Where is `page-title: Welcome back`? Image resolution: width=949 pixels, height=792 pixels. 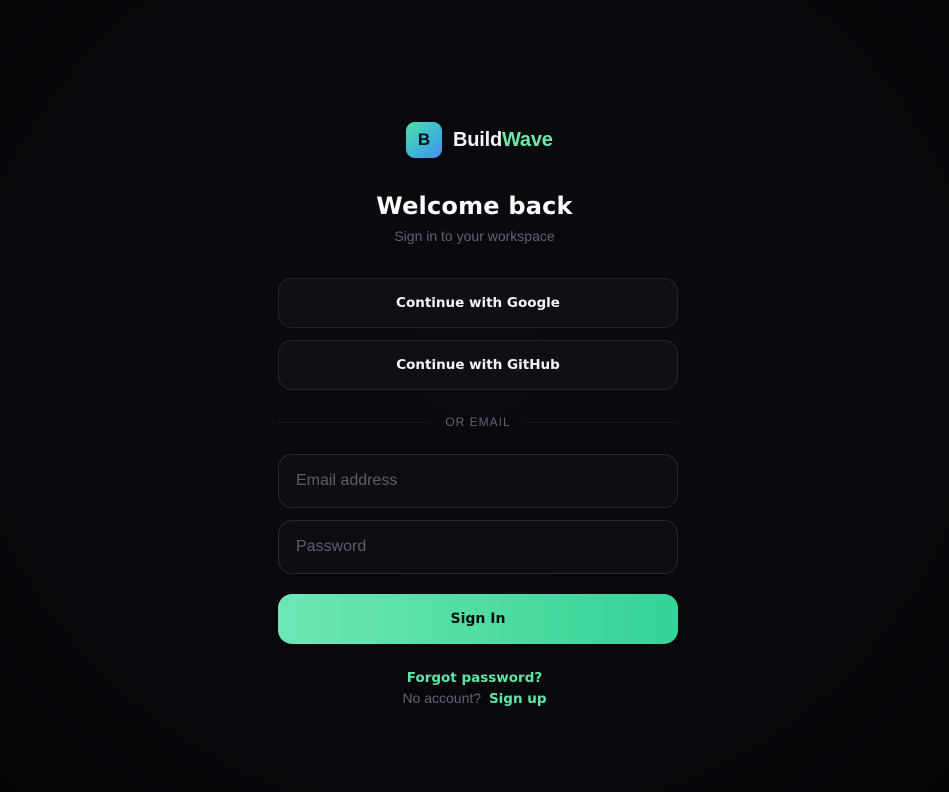 page-title: Welcome back is located at coordinates (474, 206).